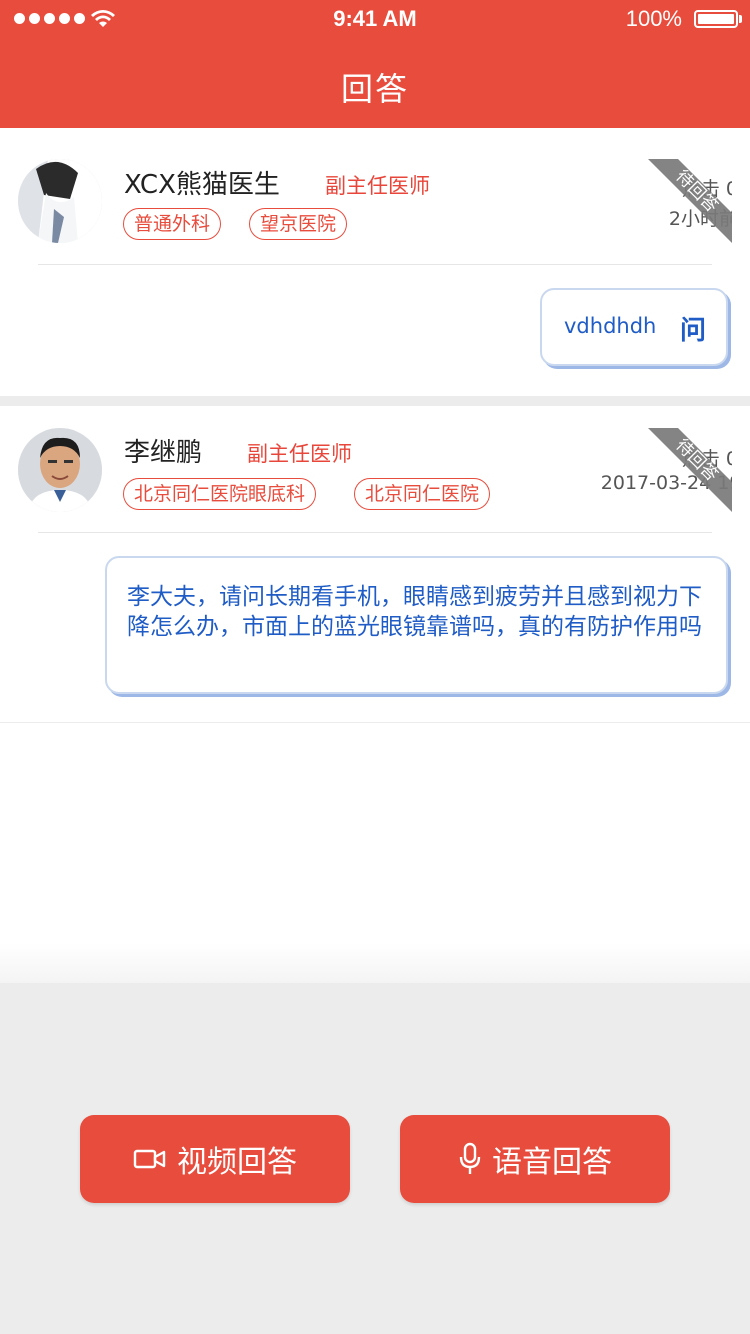  What do you see at coordinates (610, 326) in the screenshot?
I see `question-text: vdhdhdh` at bounding box center [610, 326].